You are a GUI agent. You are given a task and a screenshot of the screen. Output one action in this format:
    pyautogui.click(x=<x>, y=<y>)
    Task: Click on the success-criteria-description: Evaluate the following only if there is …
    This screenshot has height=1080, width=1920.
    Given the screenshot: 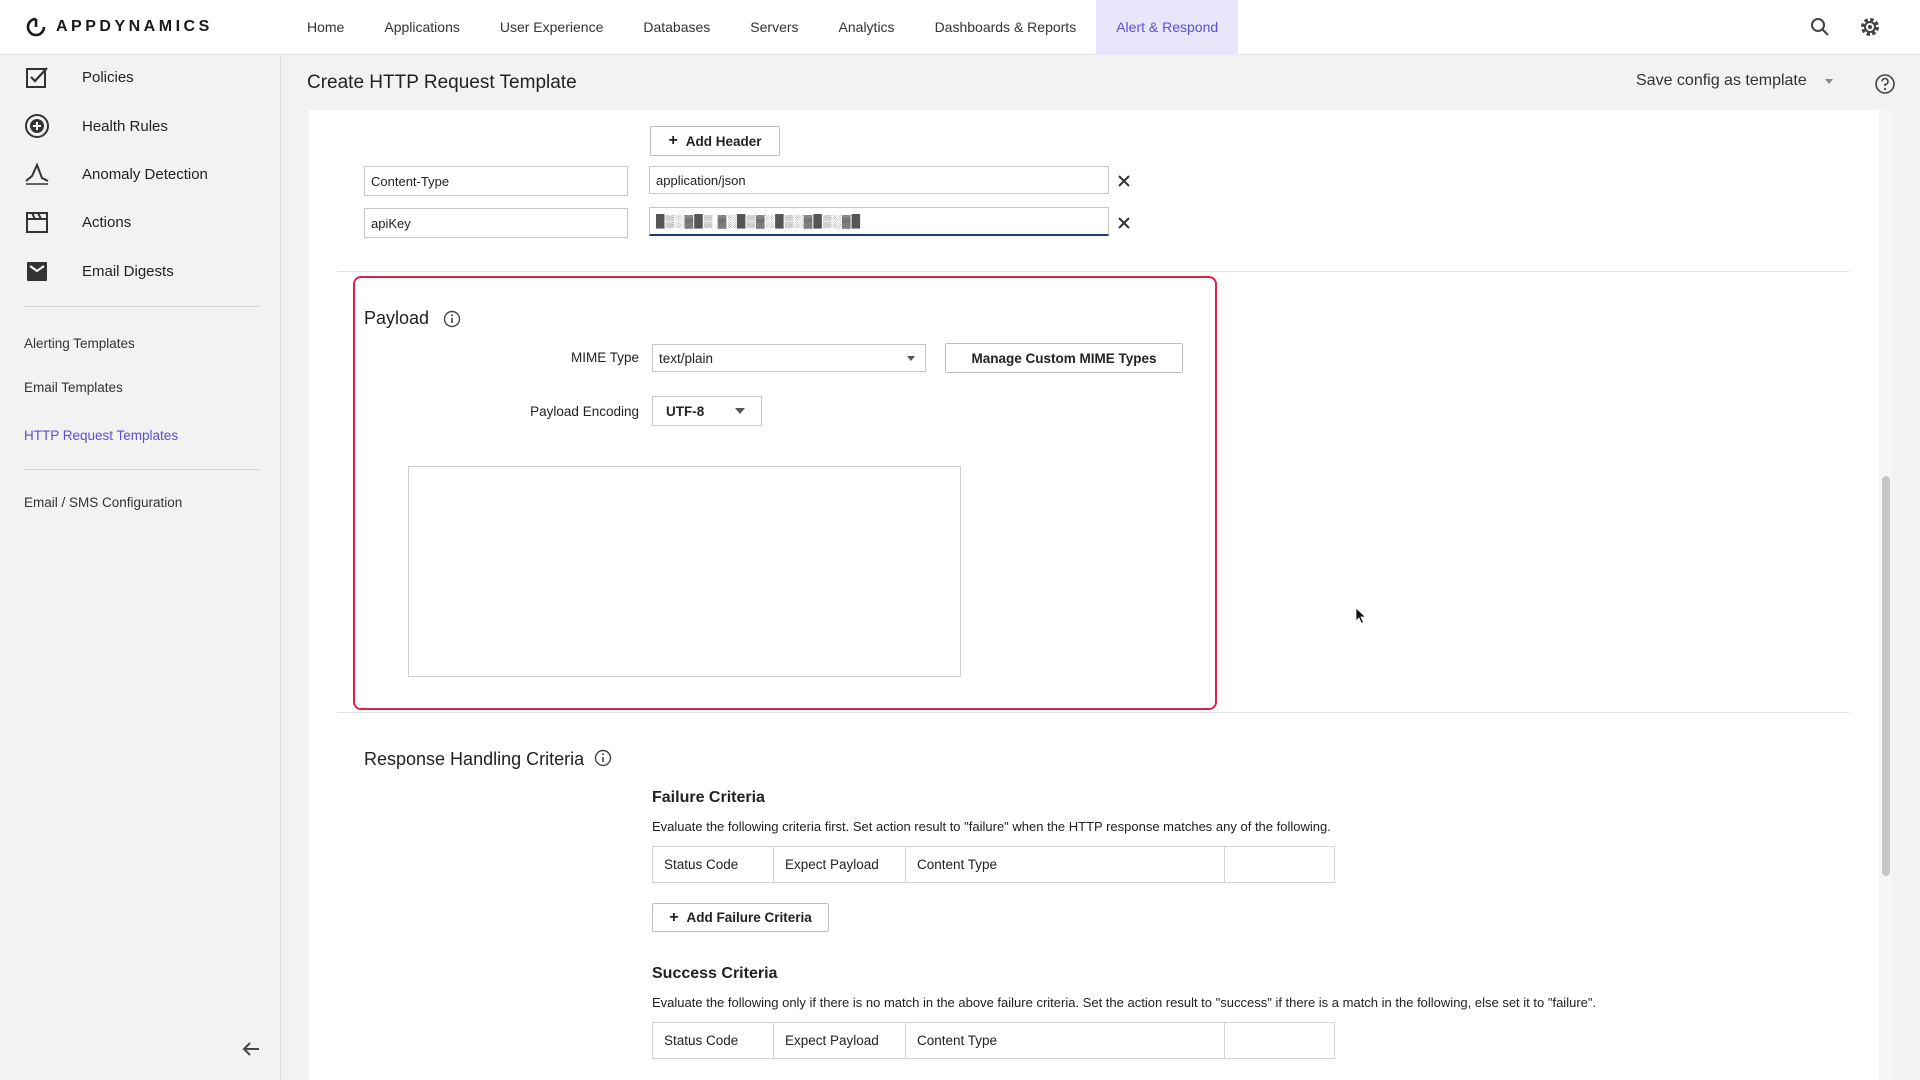 What is the action you would take?
    pyautogui.click(x=1124, y=1002)
    